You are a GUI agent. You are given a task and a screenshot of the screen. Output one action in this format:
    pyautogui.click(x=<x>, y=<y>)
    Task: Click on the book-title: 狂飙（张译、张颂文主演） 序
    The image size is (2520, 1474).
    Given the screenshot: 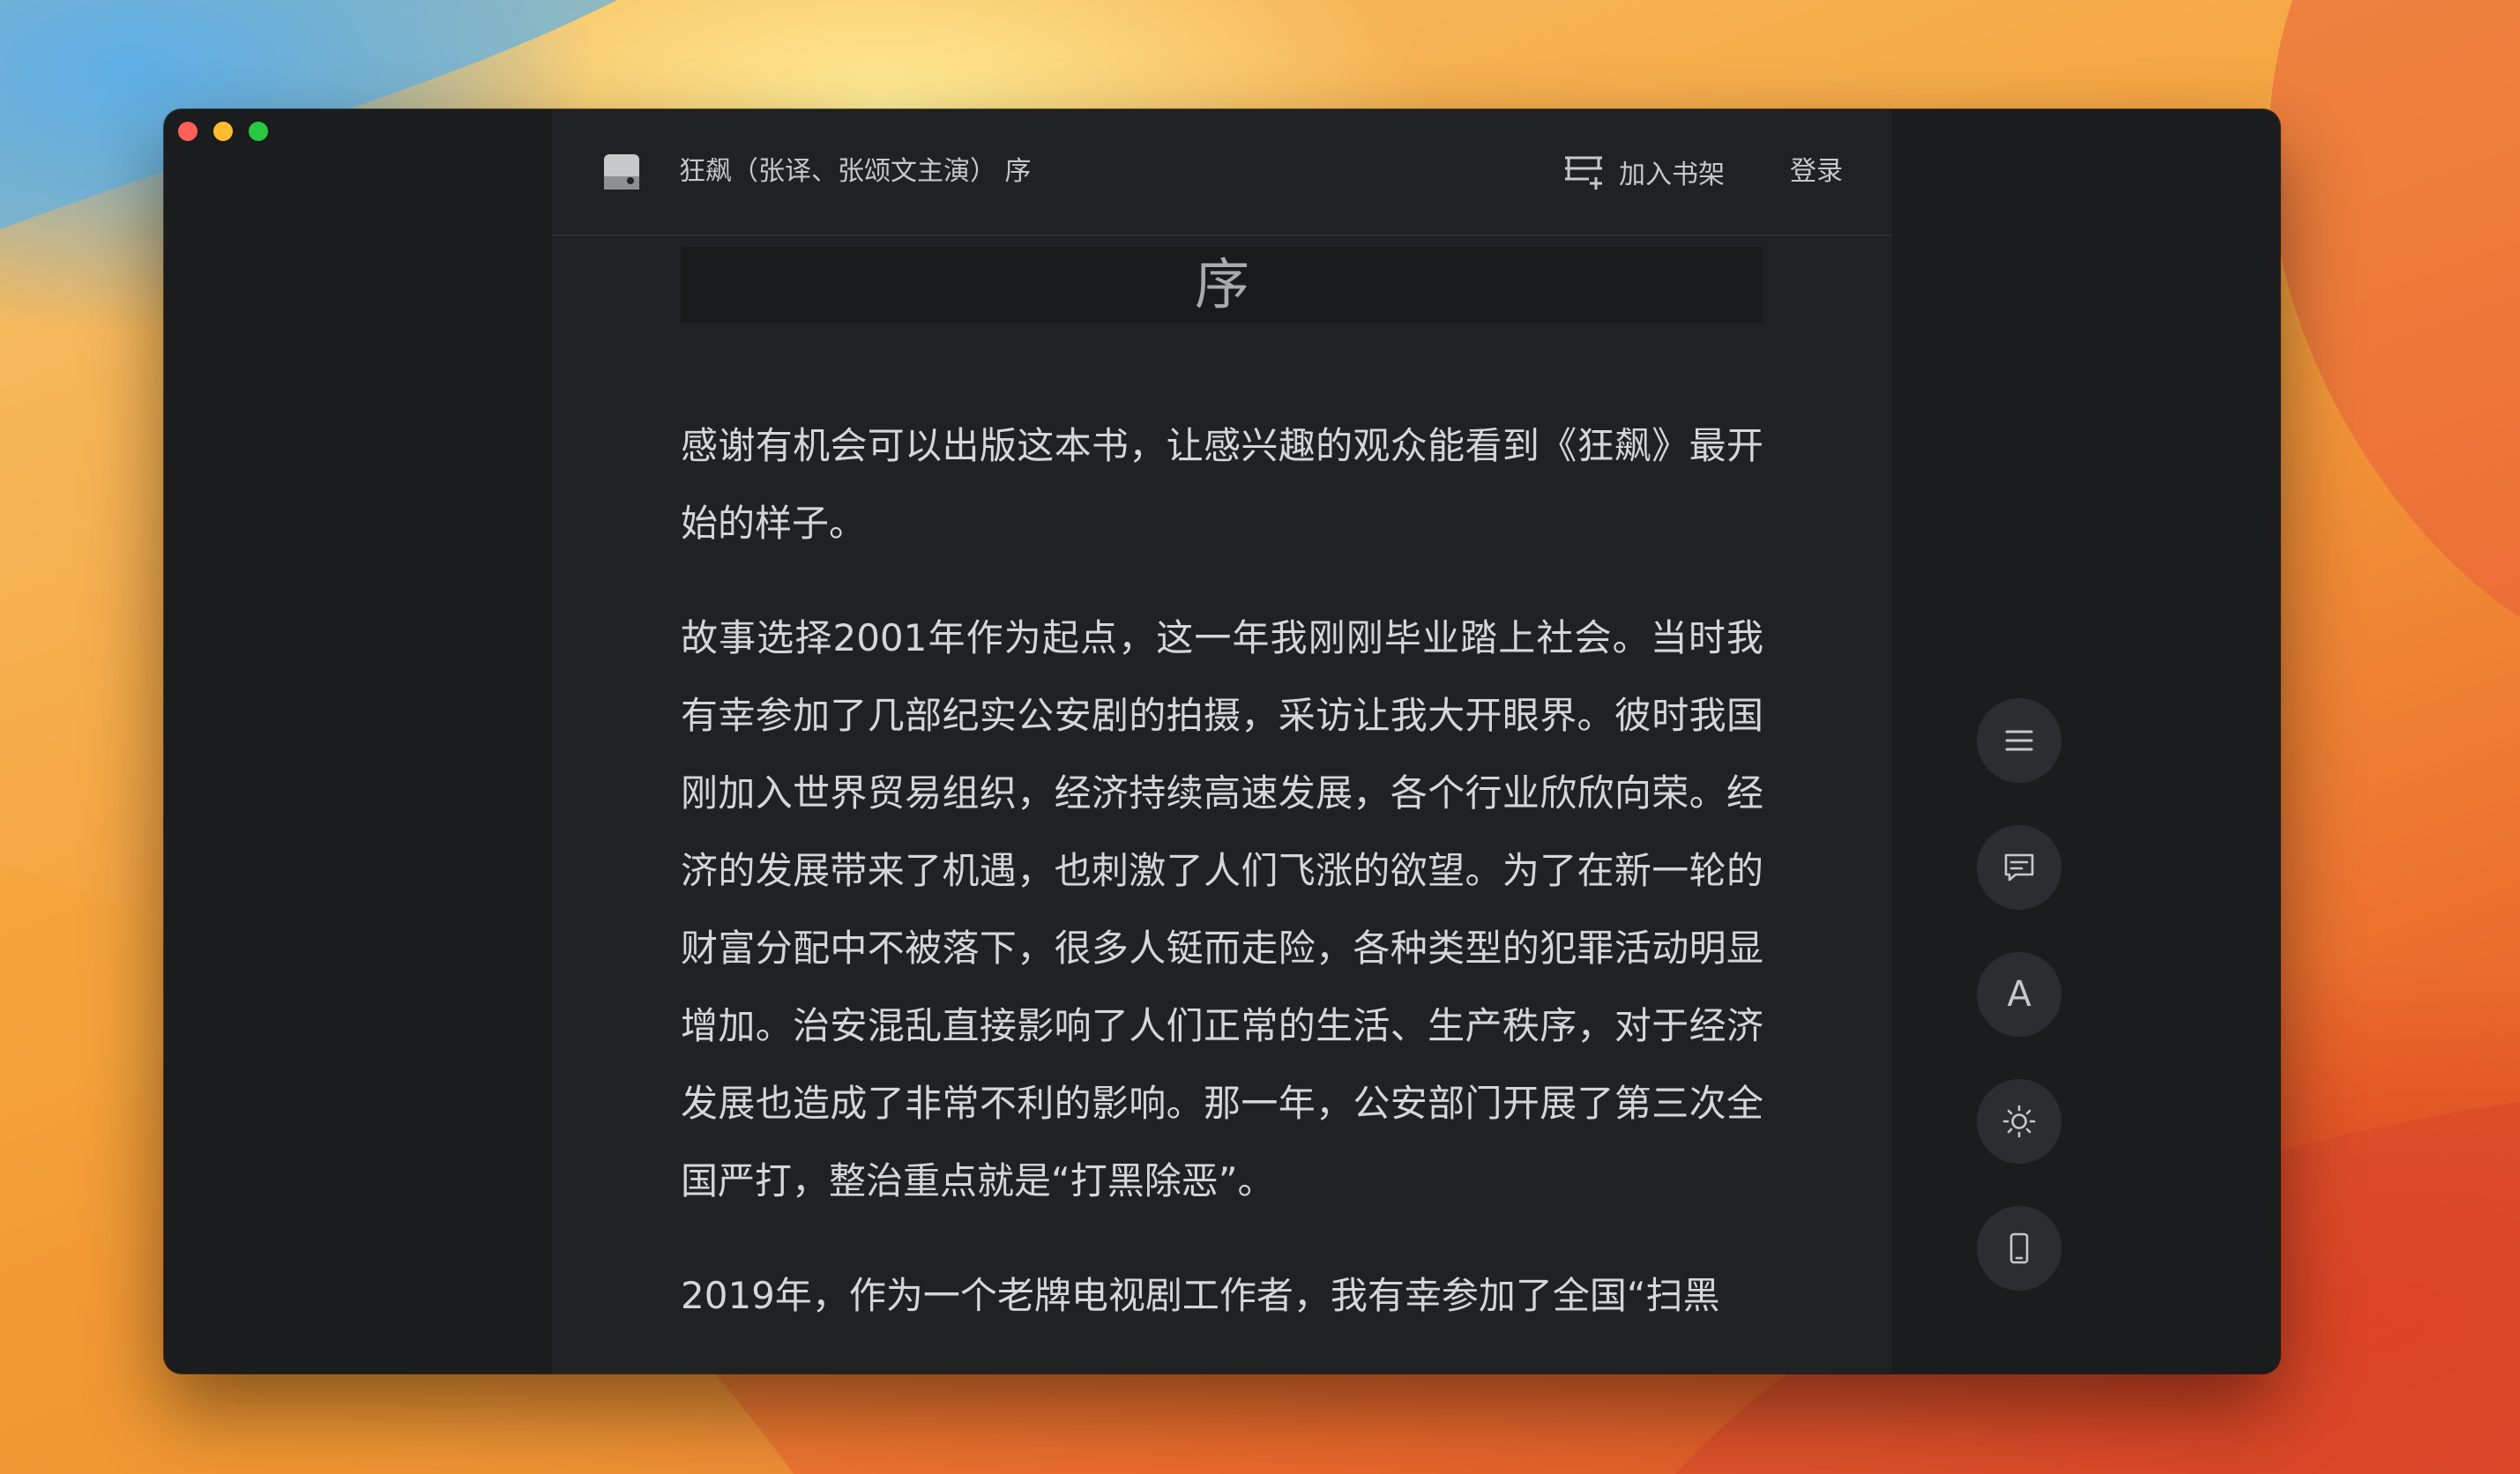 What is the action you would take?
    pyautogui.click(x=855, y=171)
    